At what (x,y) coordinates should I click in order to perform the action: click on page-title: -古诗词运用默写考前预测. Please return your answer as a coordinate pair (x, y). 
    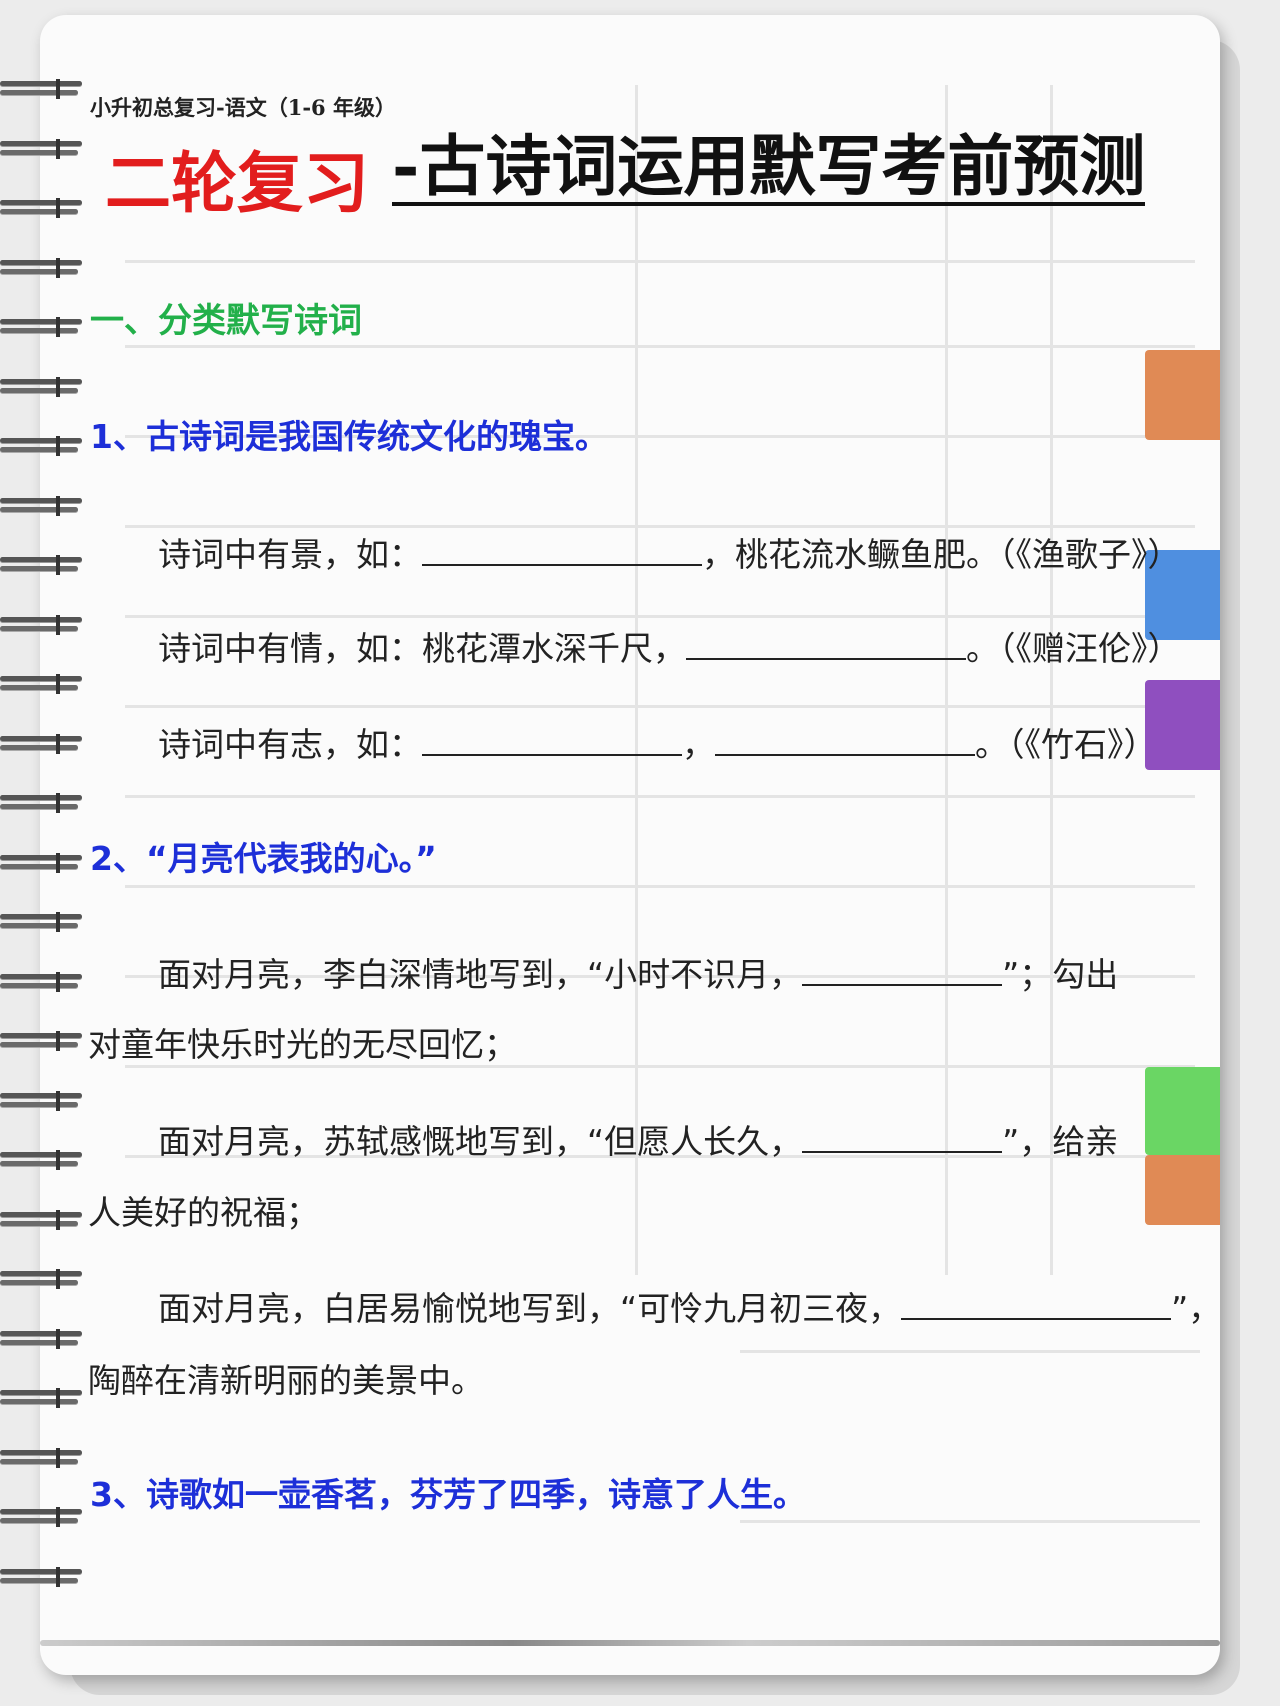
    Looking at the image, I should click on (769, 166).